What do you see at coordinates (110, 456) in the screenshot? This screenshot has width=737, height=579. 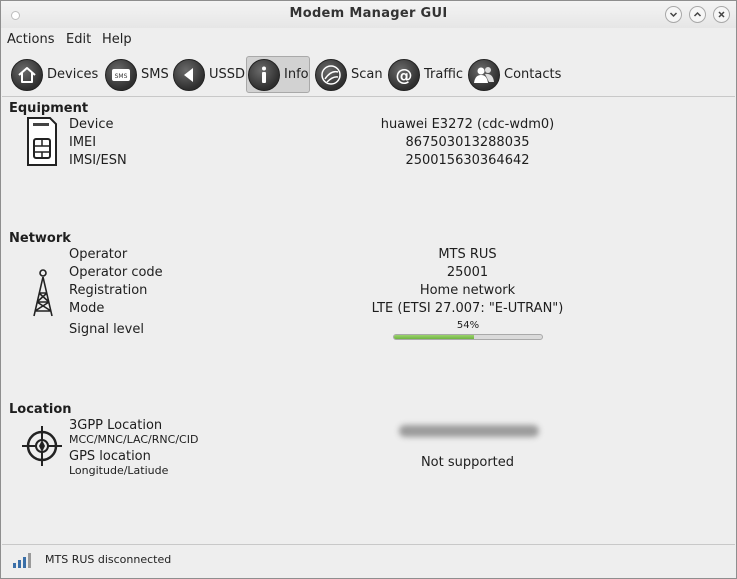 I see `gps-location-label: GPS location` at bounding box center [110, 456].